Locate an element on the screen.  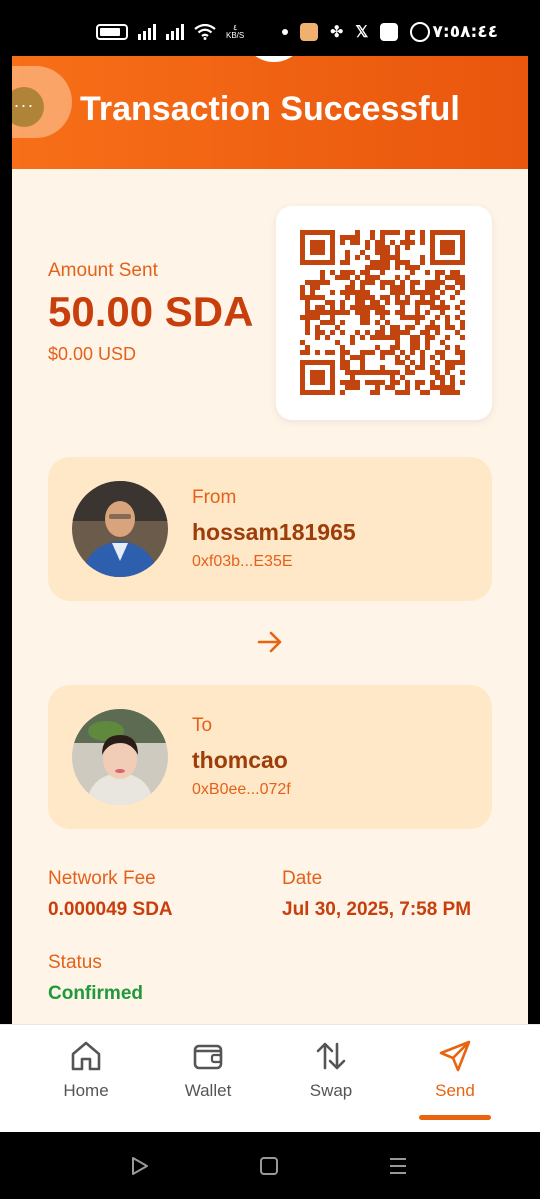
whatsapp-icon is located at coordinates (420, 32).